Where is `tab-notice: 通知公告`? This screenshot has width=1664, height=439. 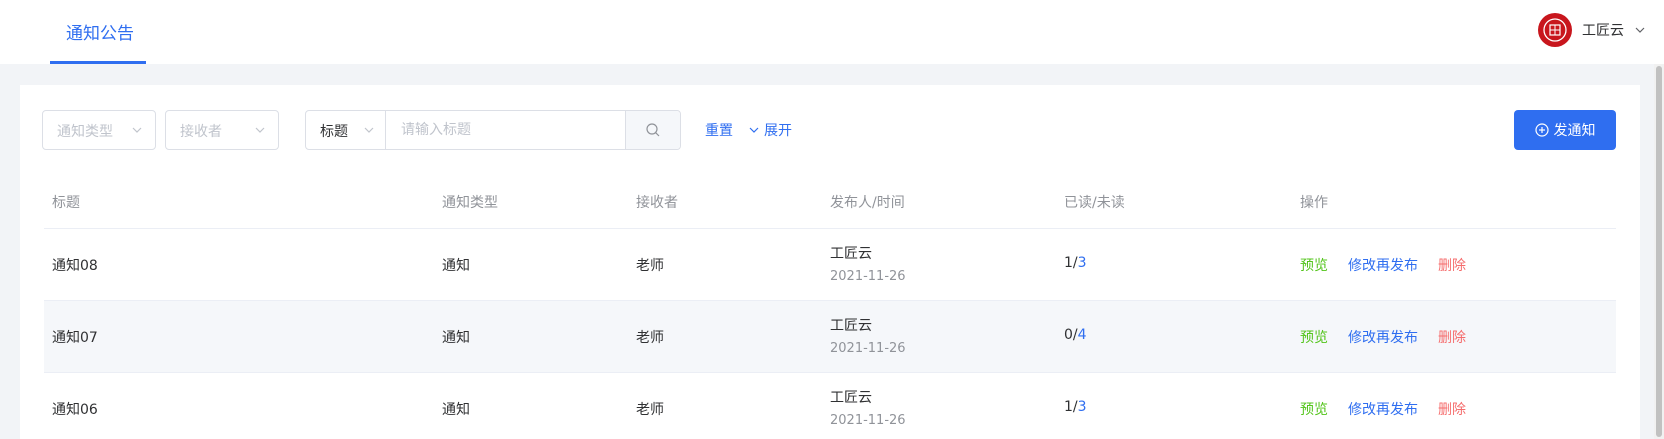
tab-notice: 通知公告 is located at coordinates (98, 32).